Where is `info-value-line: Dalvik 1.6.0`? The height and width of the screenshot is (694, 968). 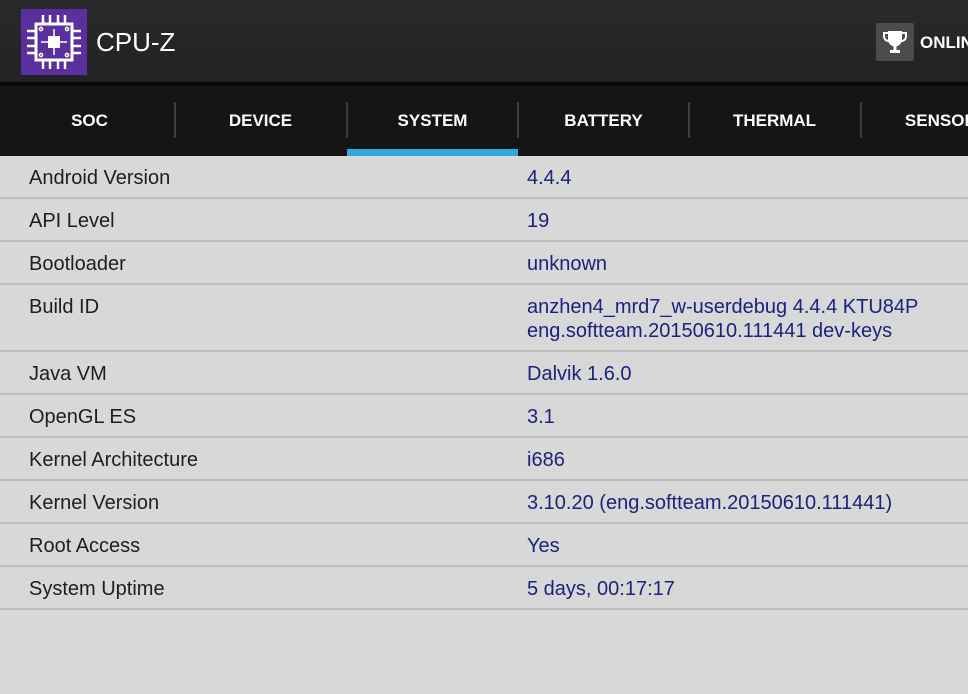
info-value-line: Dalvik 1.6.0 is located at coordinates (579, 374).